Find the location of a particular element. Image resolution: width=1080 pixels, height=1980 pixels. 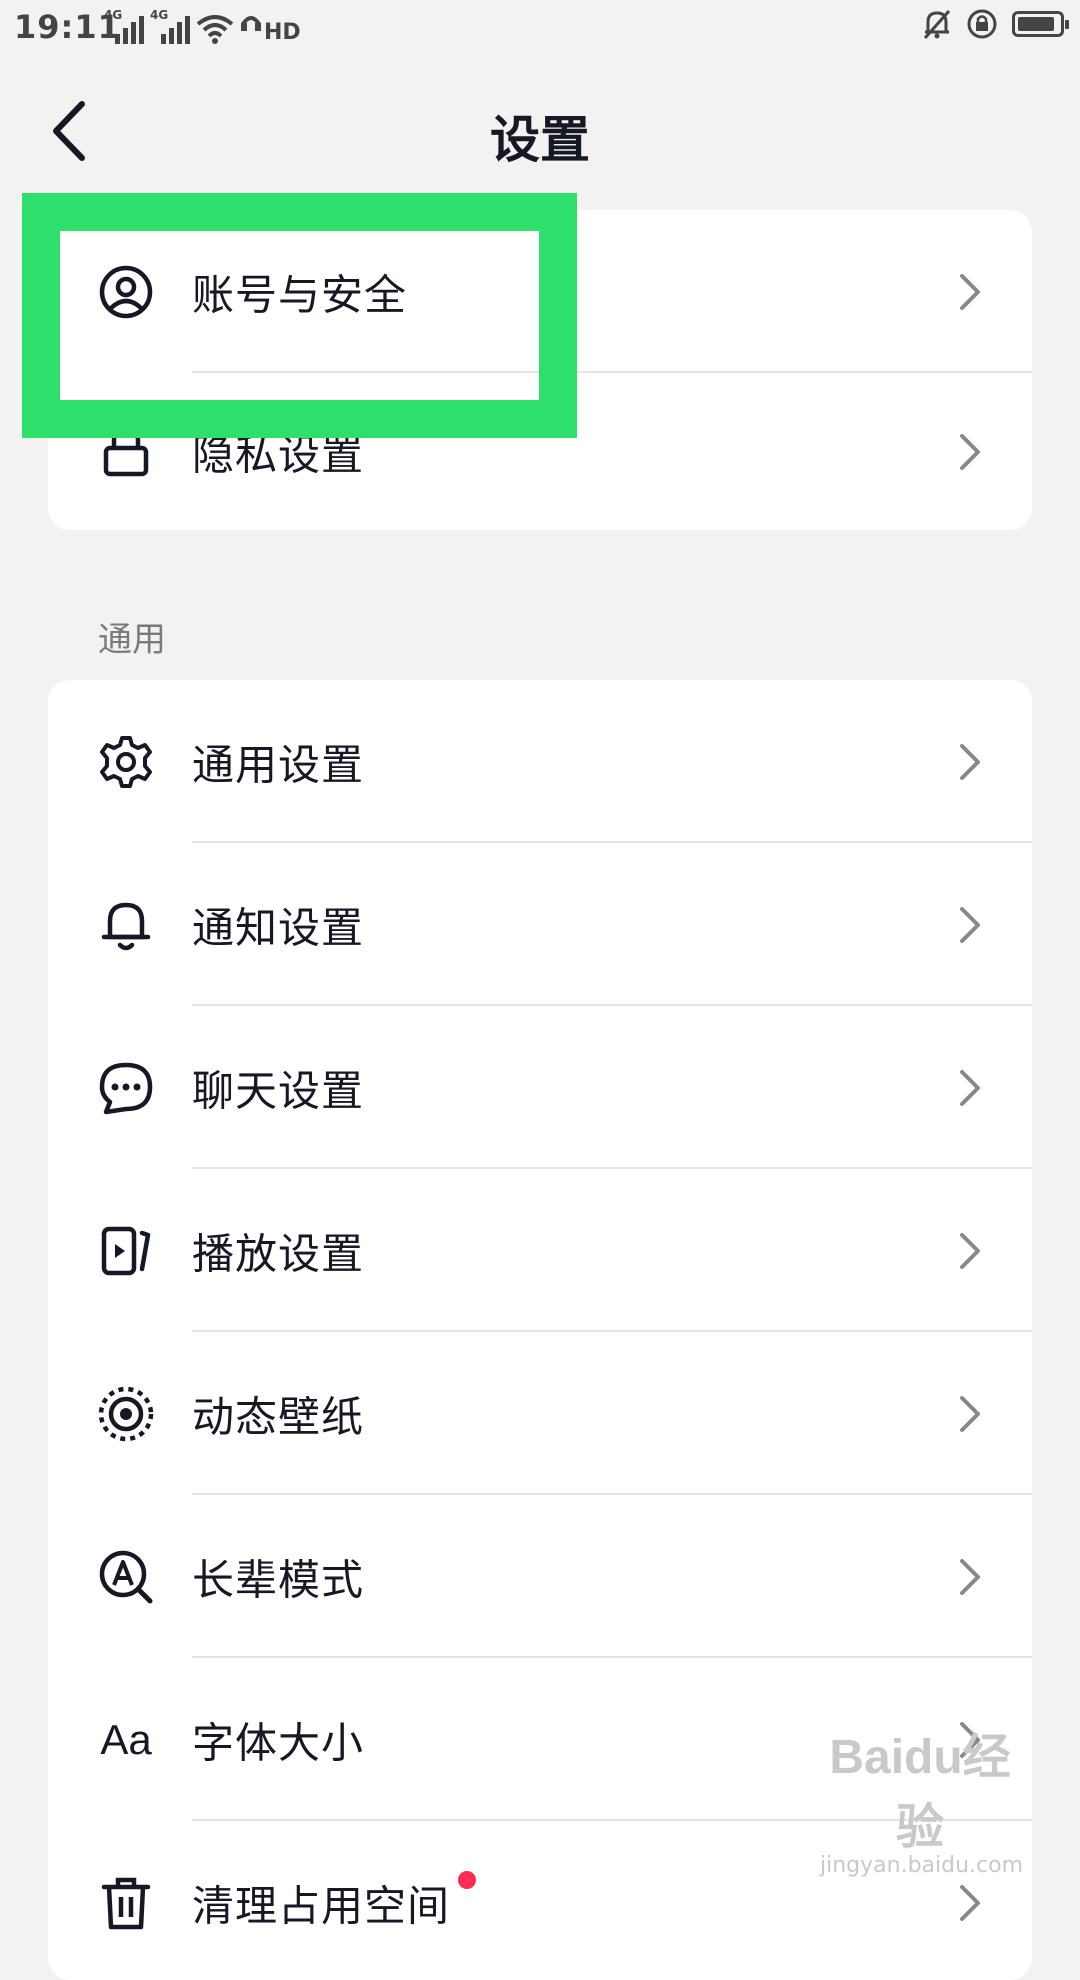

wifi-icon is located at coordinates (215, 29).